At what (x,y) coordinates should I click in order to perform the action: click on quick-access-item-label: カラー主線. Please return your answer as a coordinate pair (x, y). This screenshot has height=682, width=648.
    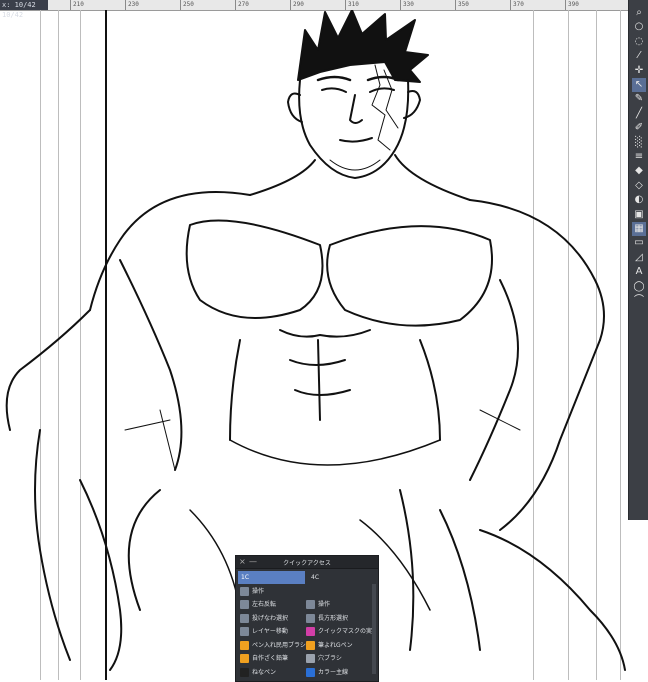
    Looking at the image, I should click on (333, 672).